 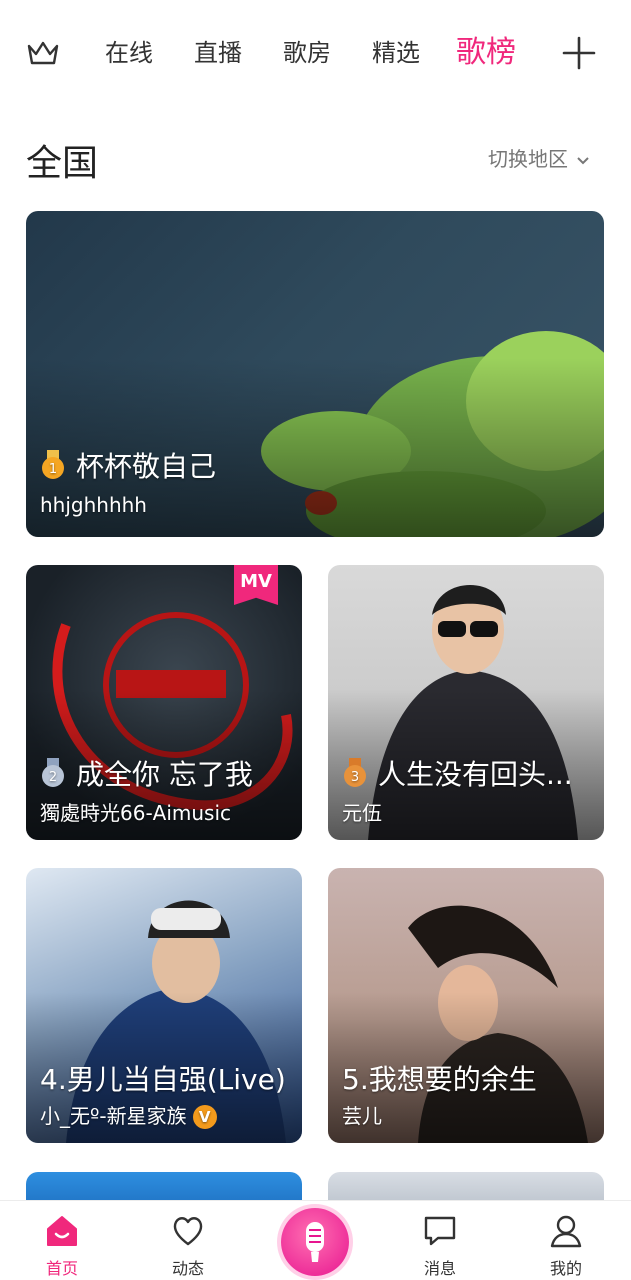 I want to click on top-nav: 在线 直播 歌房 精选 歌榜, so click(x=315, y=52).